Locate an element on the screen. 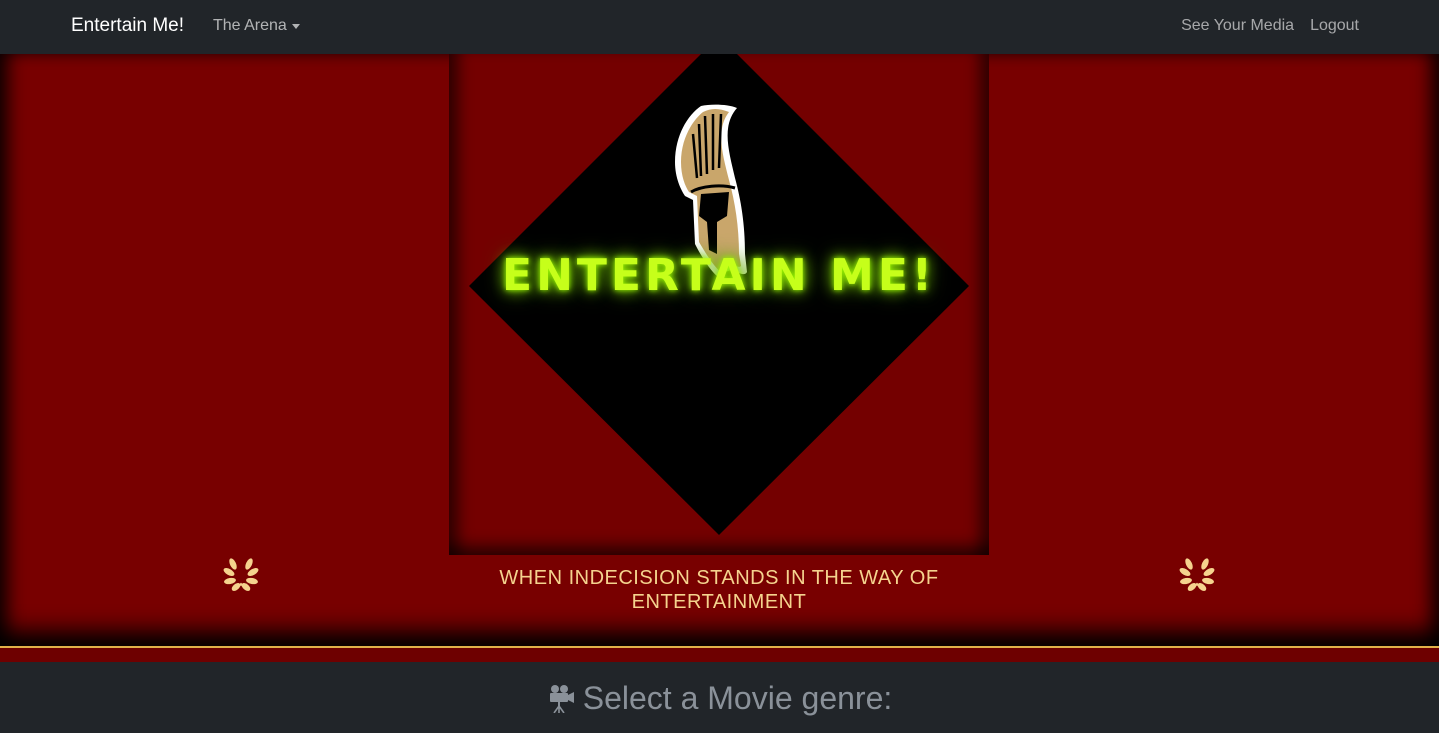 The width and height of the screenshot is (1439, 733). caret-down-icon is located at coordinates (295, 26).